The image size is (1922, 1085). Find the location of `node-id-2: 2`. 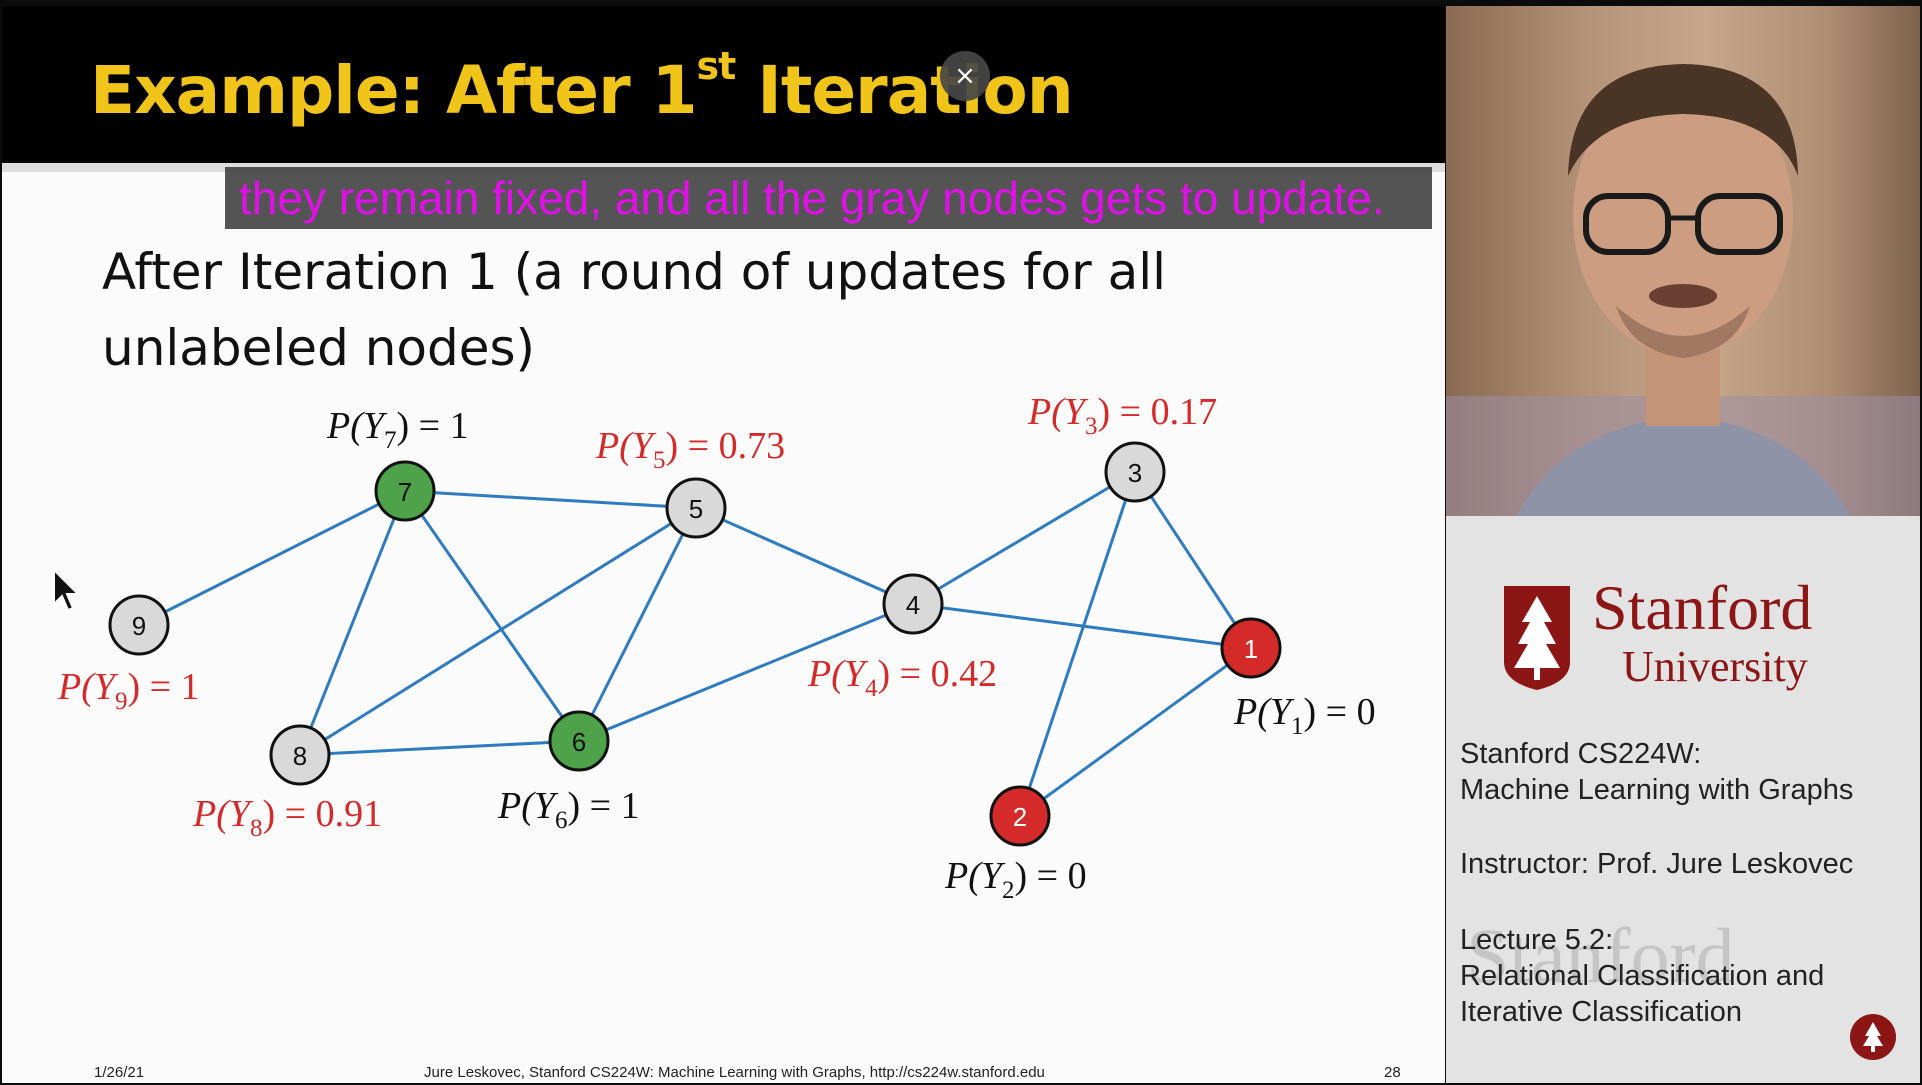

node-id-2: 2 is located at coordinates (1020, 817).